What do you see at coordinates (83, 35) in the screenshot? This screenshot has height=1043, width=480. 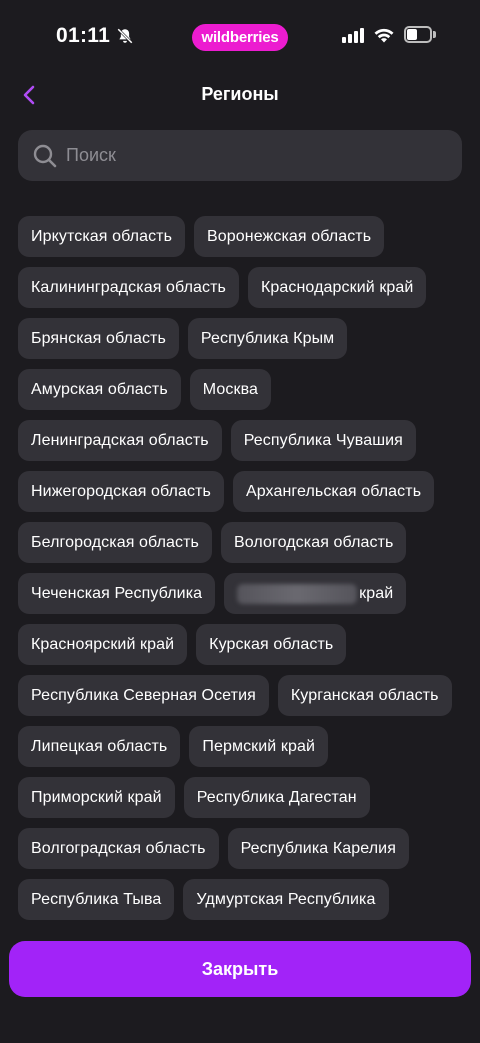 I see `status-time: 01:11` at bounding box center [83, 35].